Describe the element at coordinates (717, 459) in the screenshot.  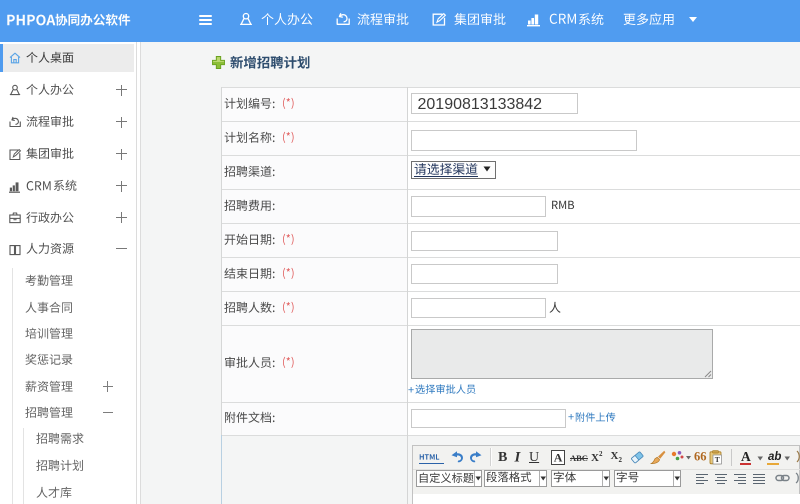
I see `svg-text: T` at that location.